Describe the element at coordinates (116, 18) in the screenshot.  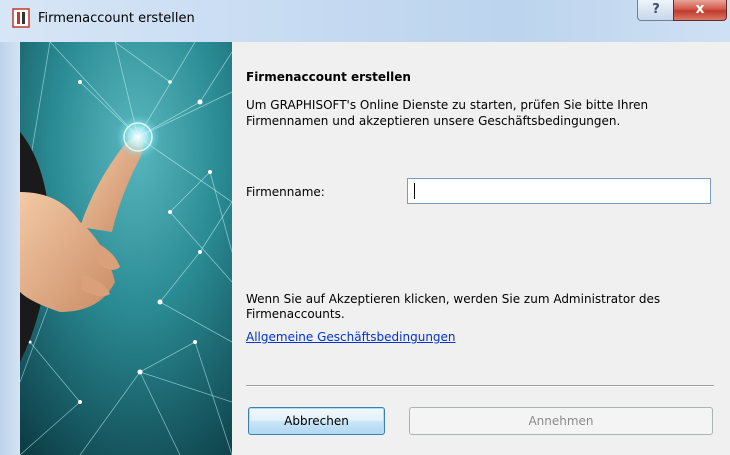
I see `window-title: Firmenaccount erstellen` at that location.